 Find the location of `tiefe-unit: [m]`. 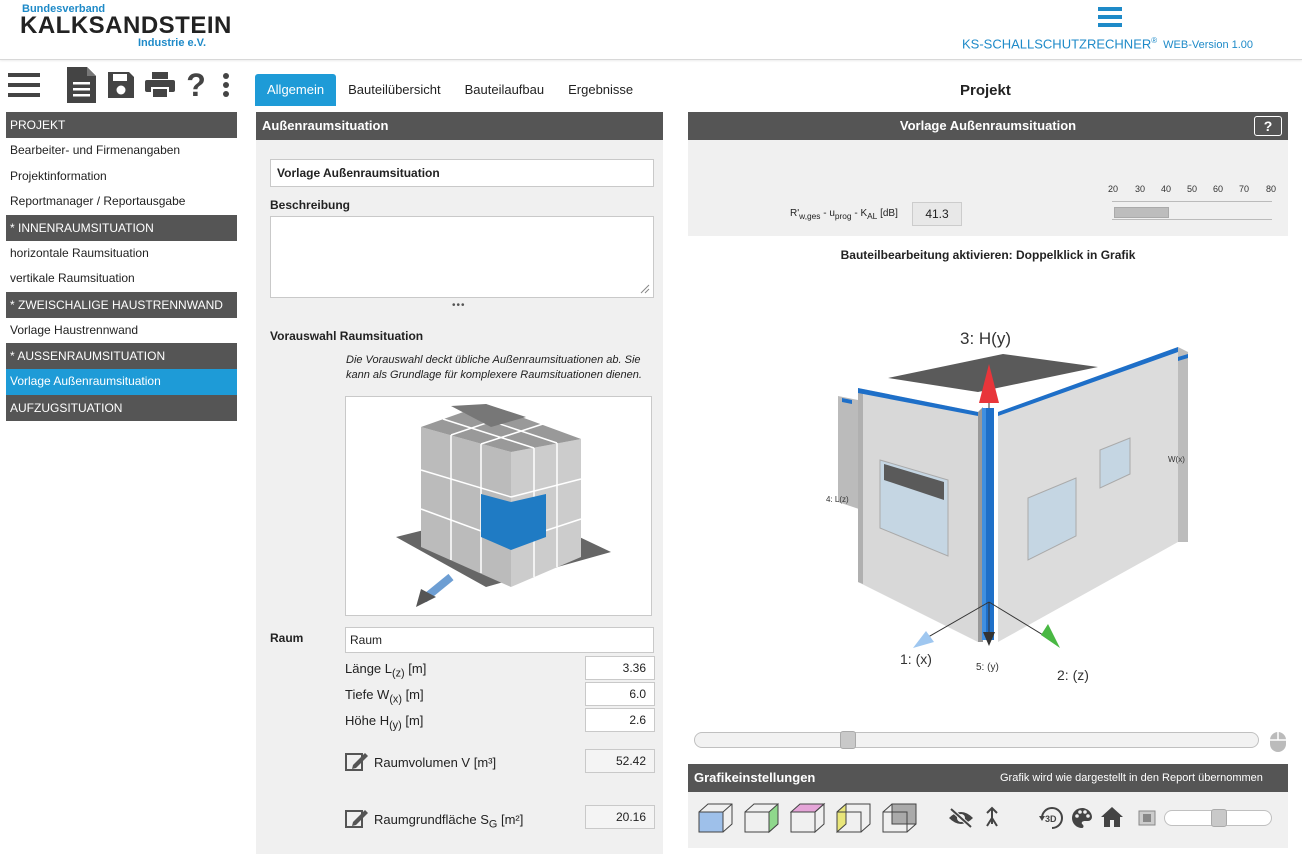

tiefe-unit: [m] is located at coordinates (412, 694).